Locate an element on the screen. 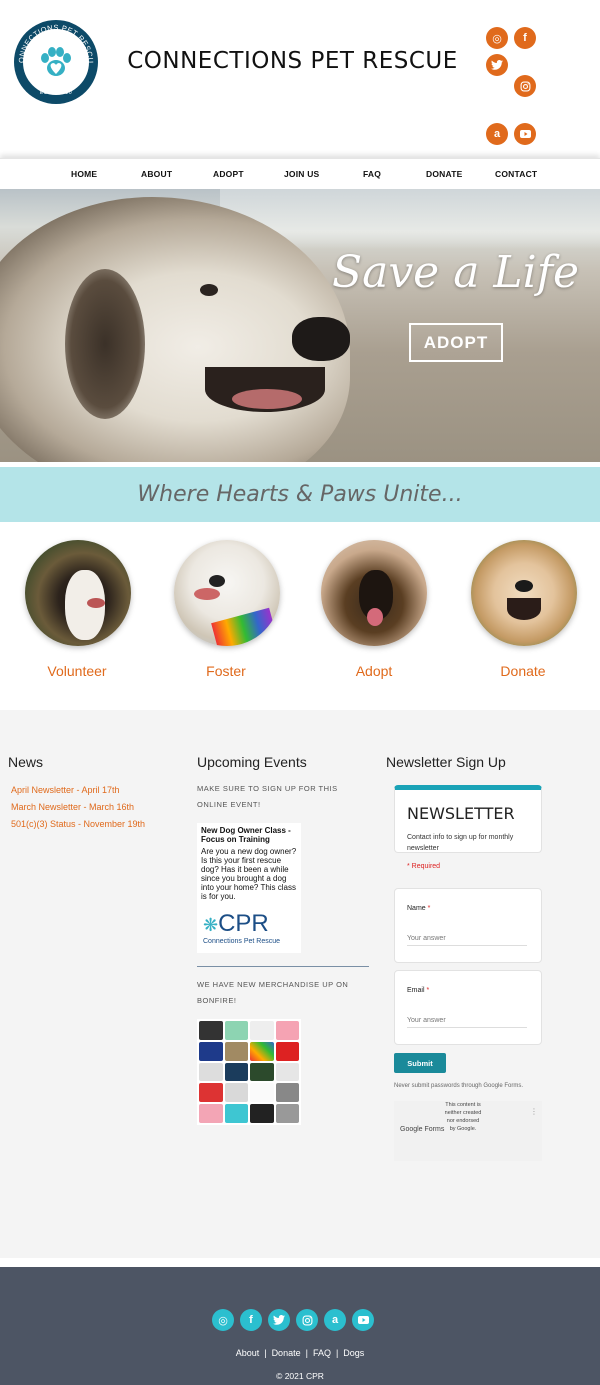  nav-donate: DONATE is located at coordinates (444, 174).